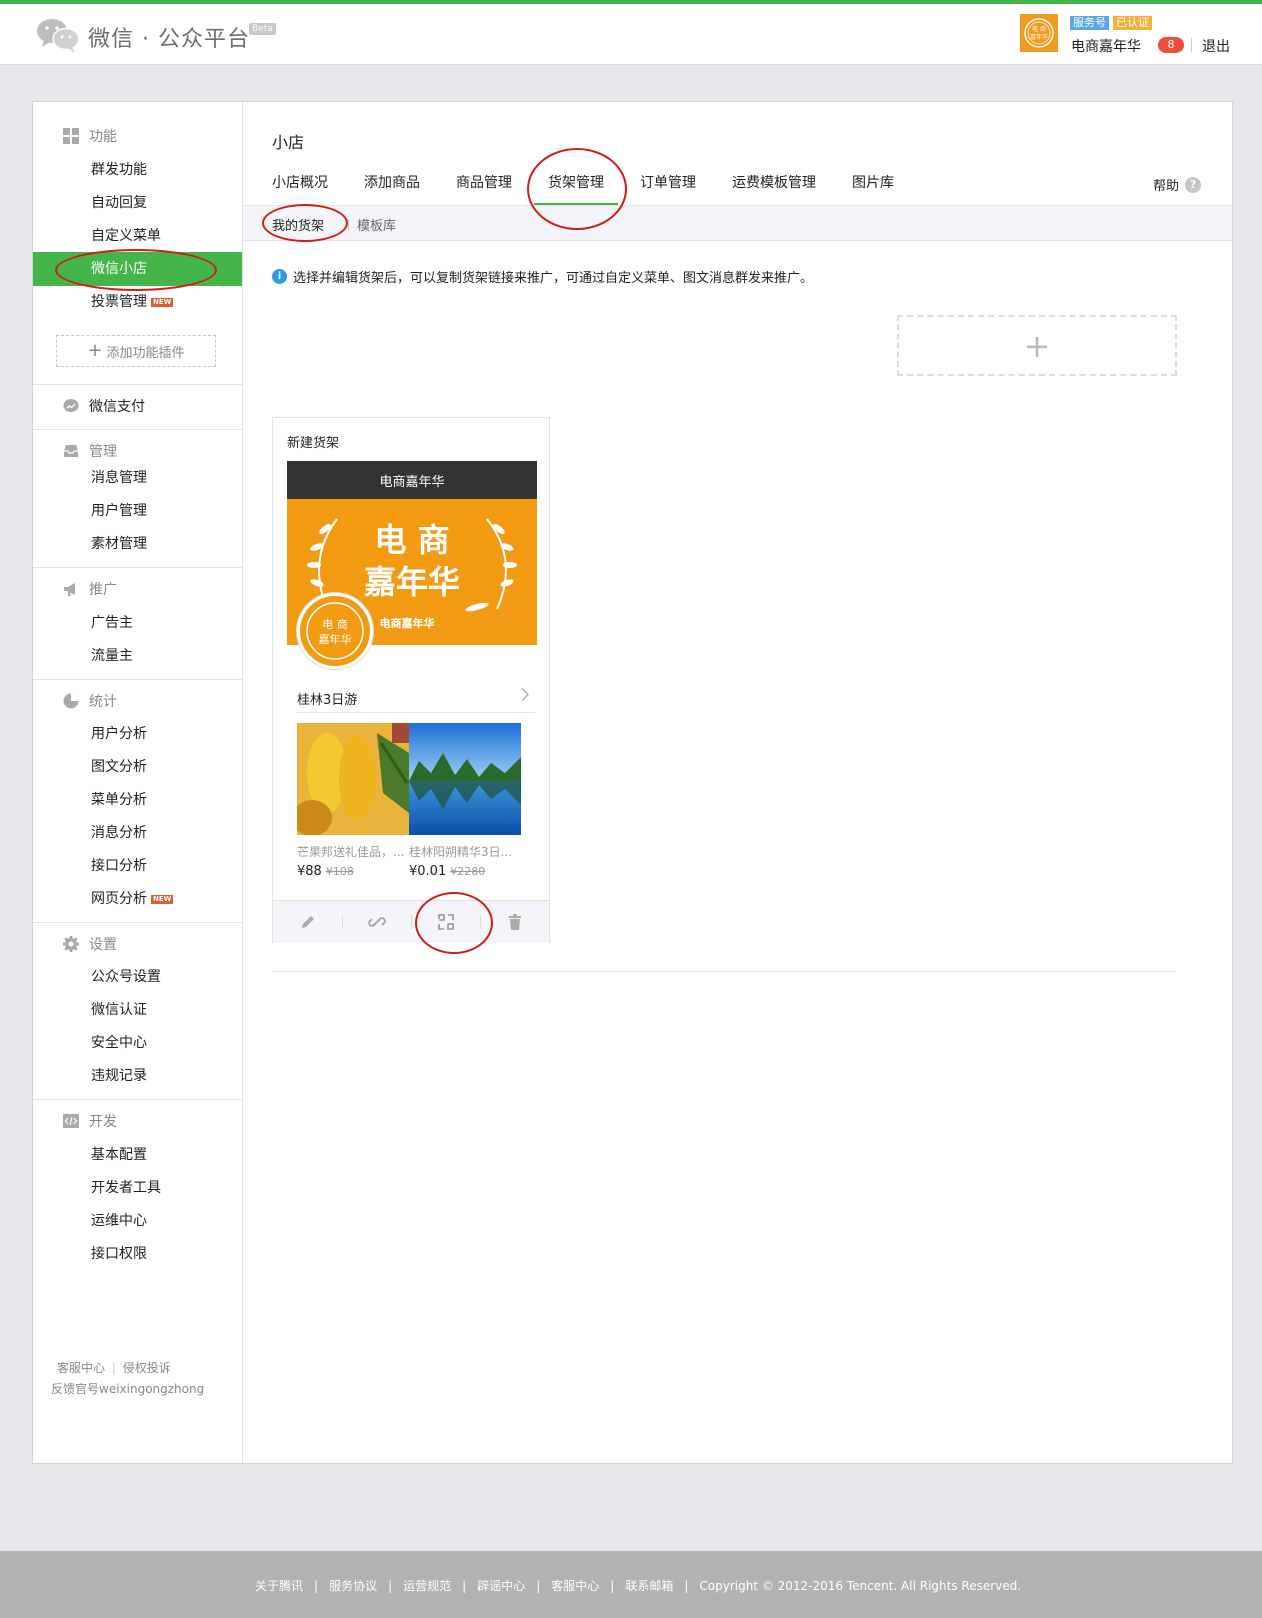 This screenshot has height=1618, width=1262. I want to click on help-link: 帮助 ?, so click(1177, 184).